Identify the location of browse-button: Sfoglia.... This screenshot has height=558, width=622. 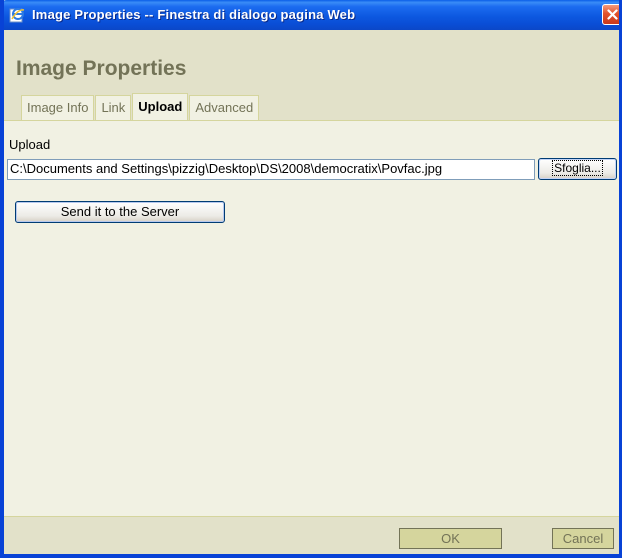
(577, 169).